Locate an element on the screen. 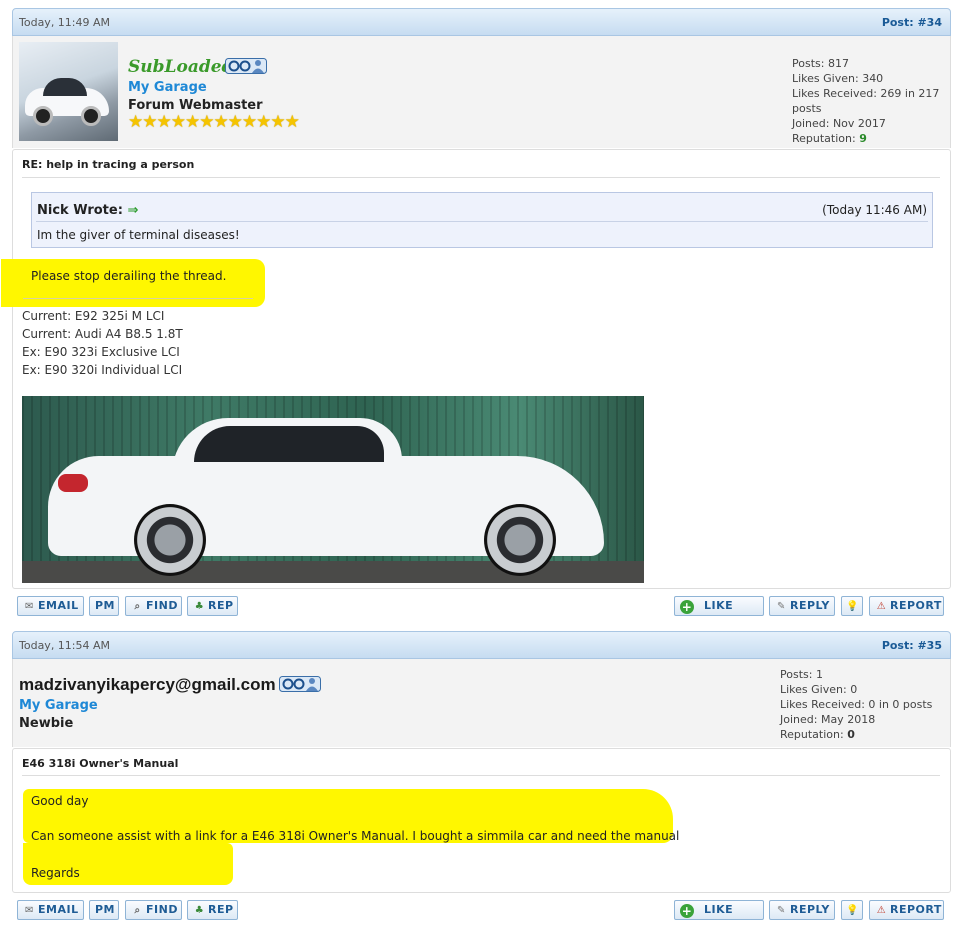 The height and width of the screenshot is (938, 964). post-header: Today, 11:54 AM Post: #35 is located at coordinates (481, 645).